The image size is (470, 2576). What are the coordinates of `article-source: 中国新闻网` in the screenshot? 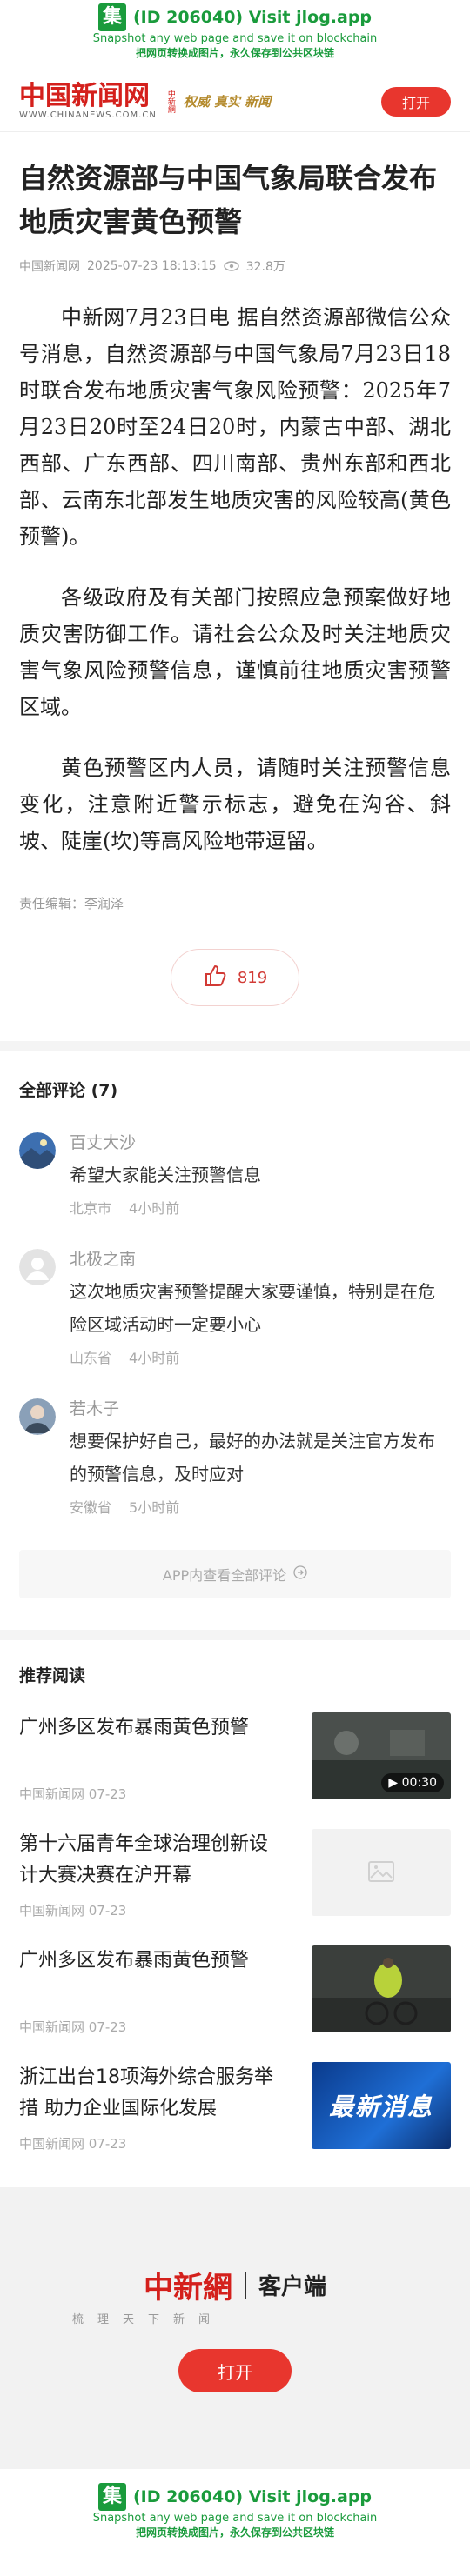 It's located at (49, 267).